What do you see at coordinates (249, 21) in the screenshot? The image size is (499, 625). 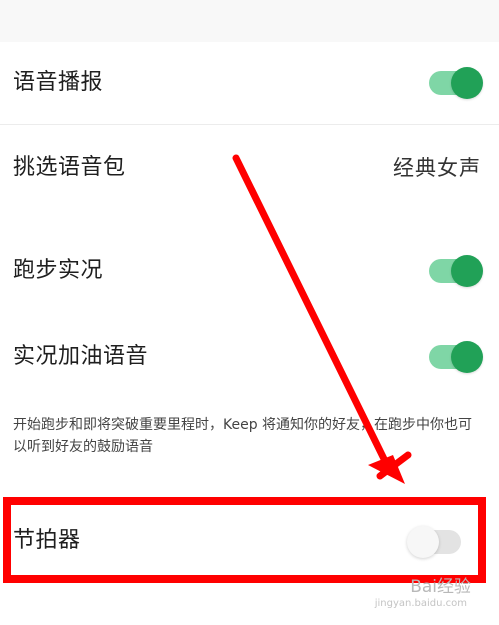 I see `top-spacer` at bounding box center [249, 21].